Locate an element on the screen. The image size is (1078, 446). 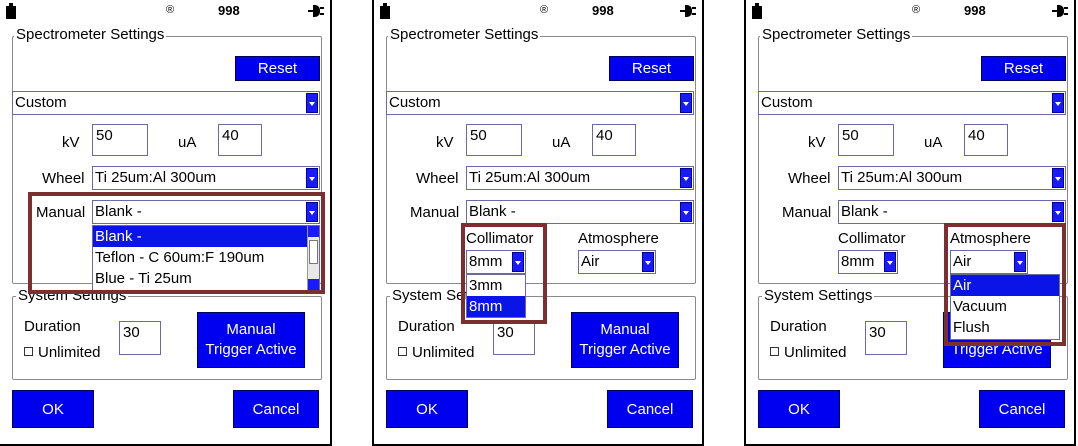
collimator-value: 8mm is located at coordinates (858, 261).